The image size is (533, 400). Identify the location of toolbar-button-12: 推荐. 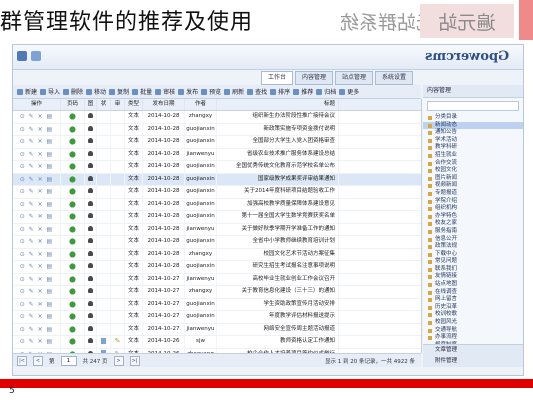
(303, 91).